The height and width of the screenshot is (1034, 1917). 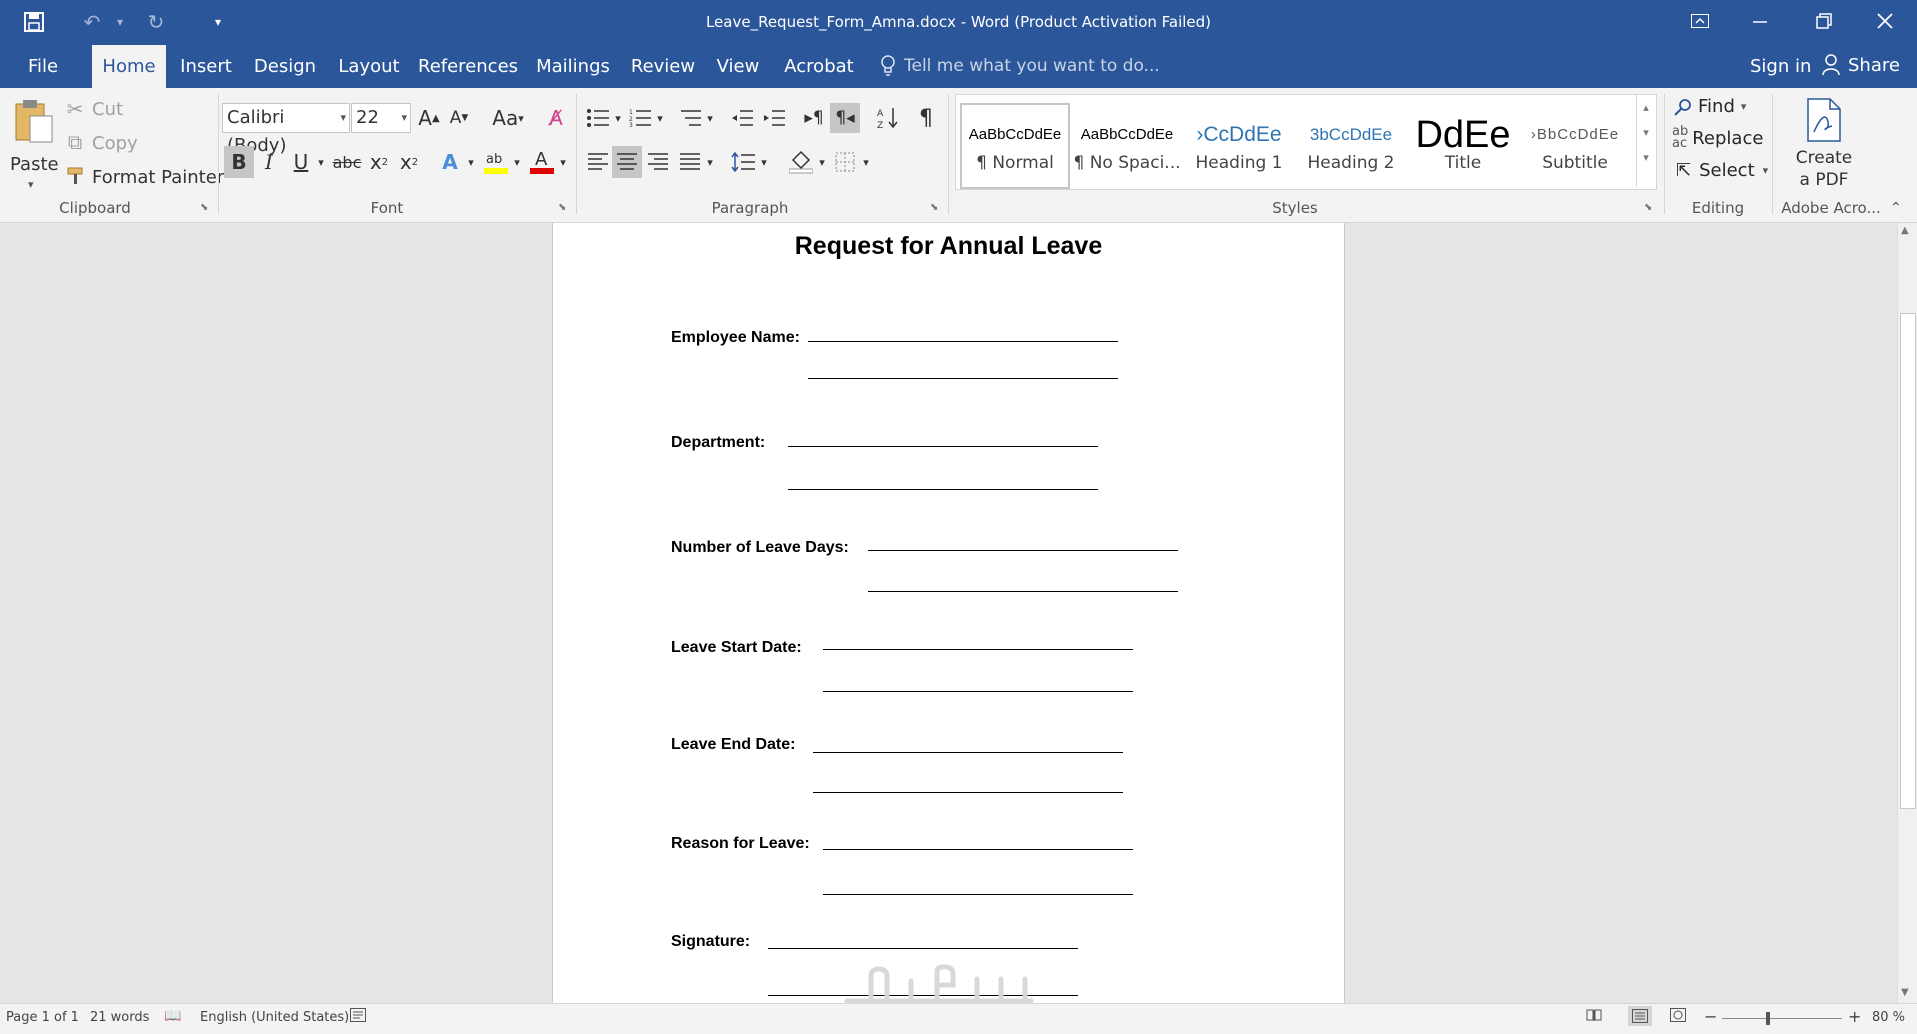 What do you see at coordinates (286, 129) in the screenshot?
I see `font-family-combo: Calibri (Body) ▾` at bounding box center [286, 129].